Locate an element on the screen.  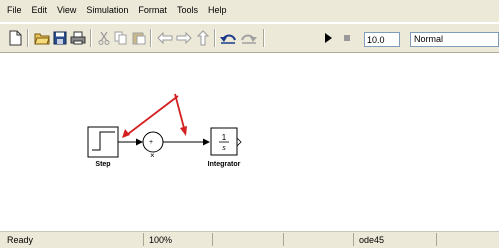
stop-icon is located at coordinates (346, 37).